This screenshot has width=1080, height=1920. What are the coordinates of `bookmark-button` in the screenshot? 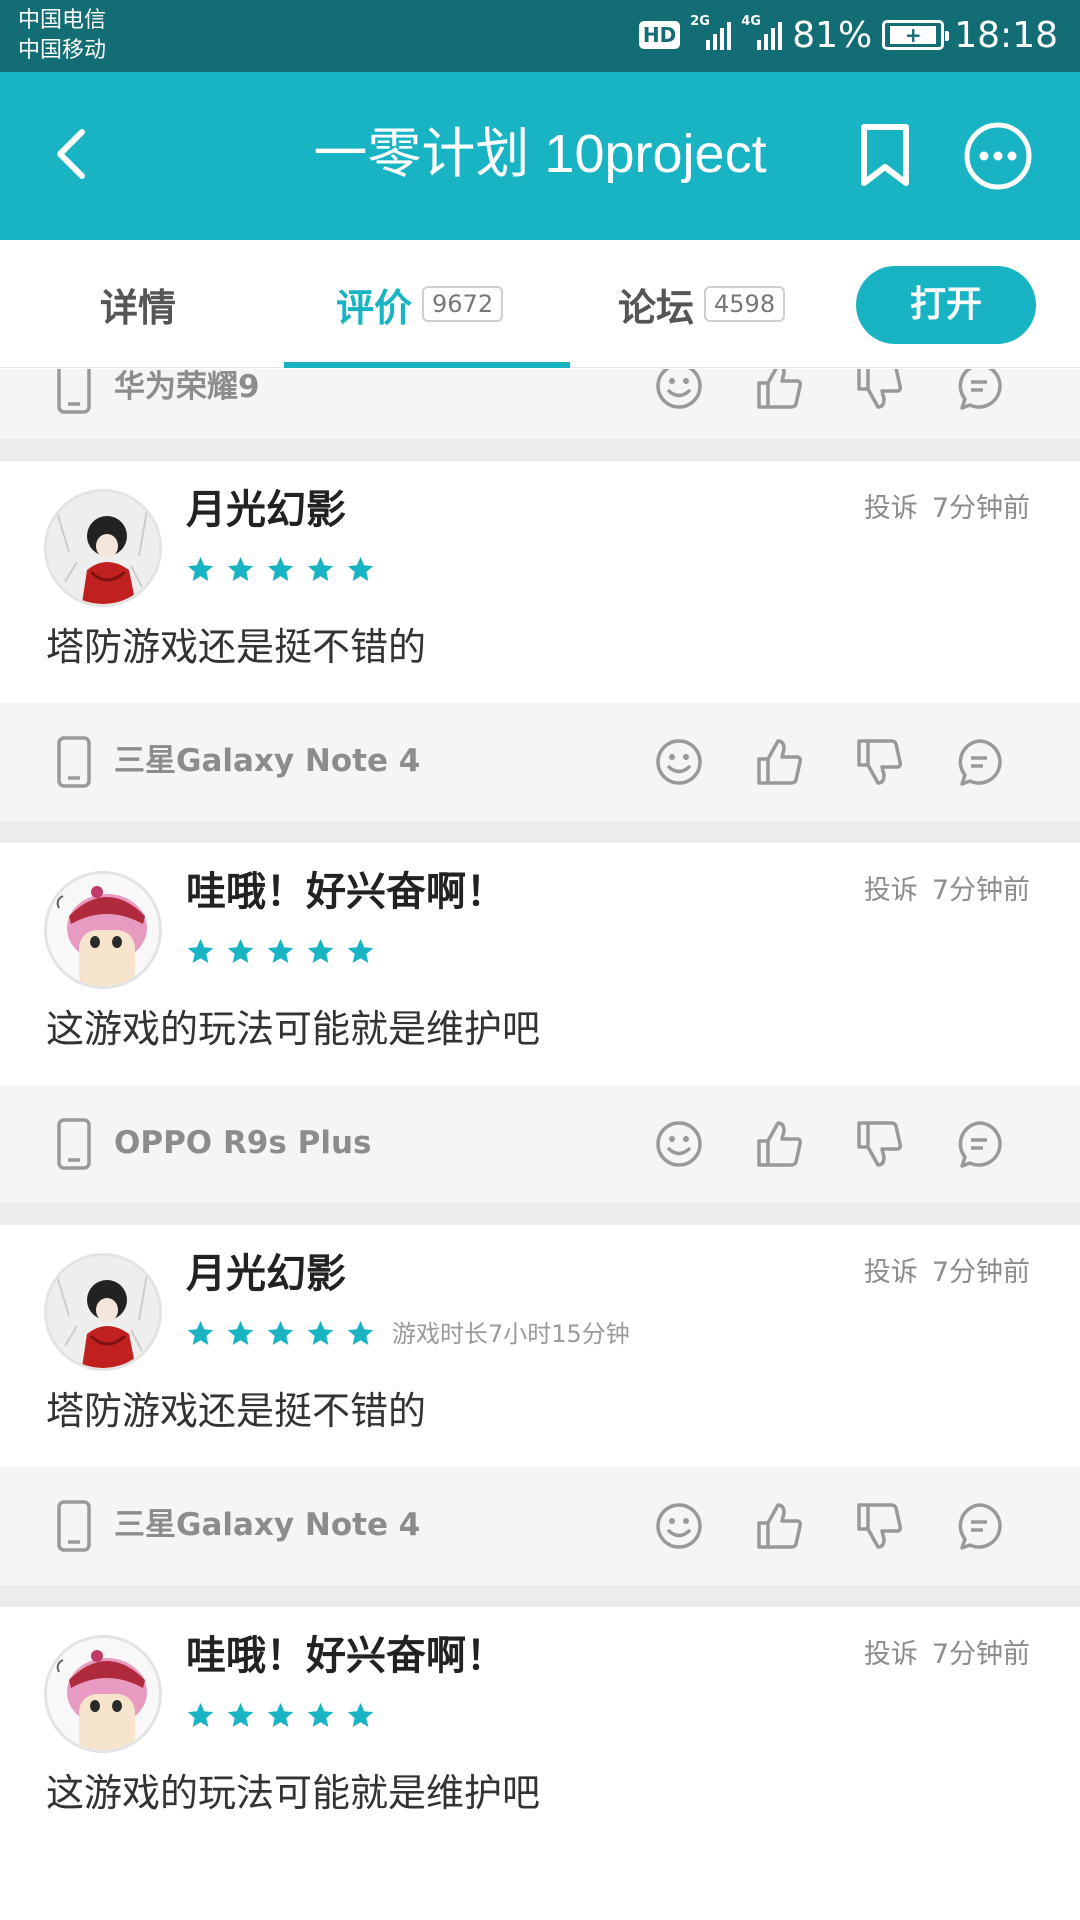 It's located at (885, 156).